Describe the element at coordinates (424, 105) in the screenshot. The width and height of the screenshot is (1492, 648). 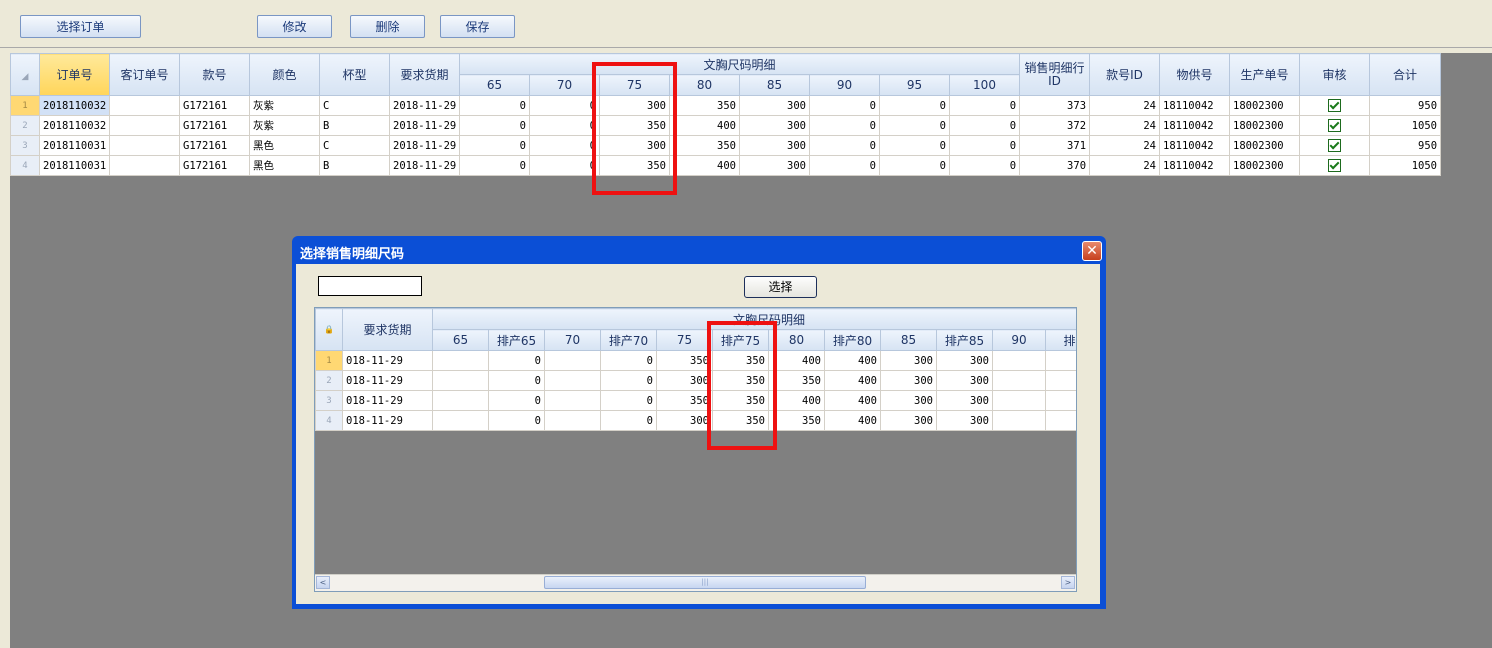
I see `cell-due-date: 2018-11-29` at that location.